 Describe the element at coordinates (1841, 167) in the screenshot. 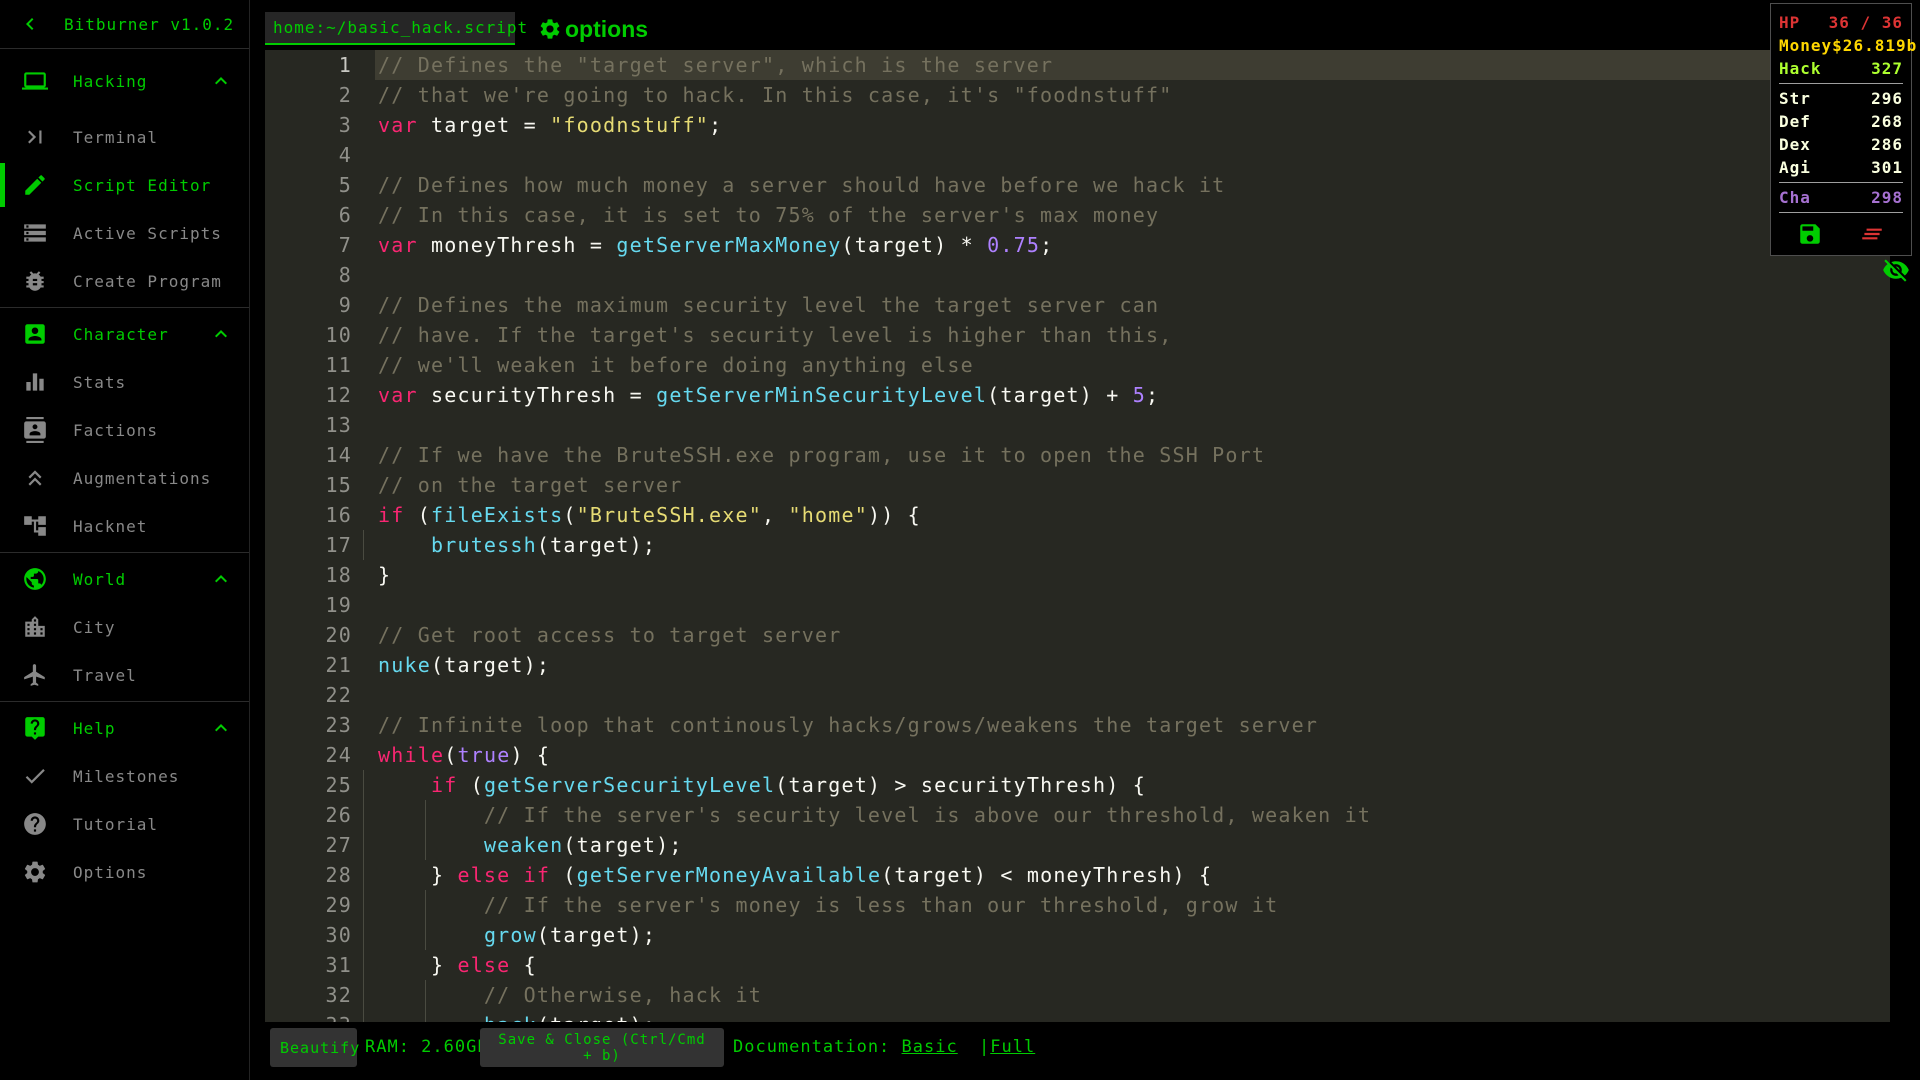

I see `stat-row-agi: Agi 301` at that location.